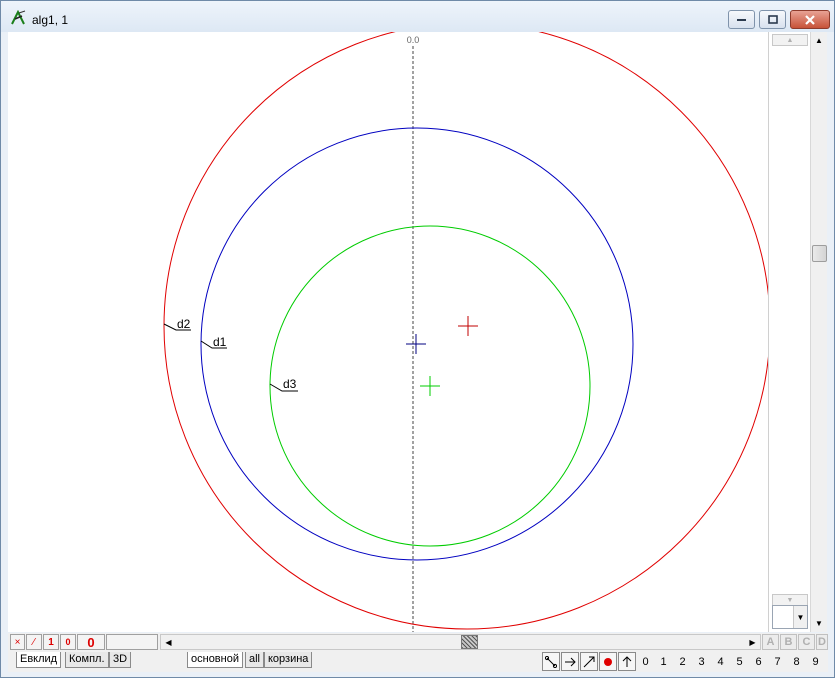  I want to click on arrow-right-tool-button, so click(570, 661).